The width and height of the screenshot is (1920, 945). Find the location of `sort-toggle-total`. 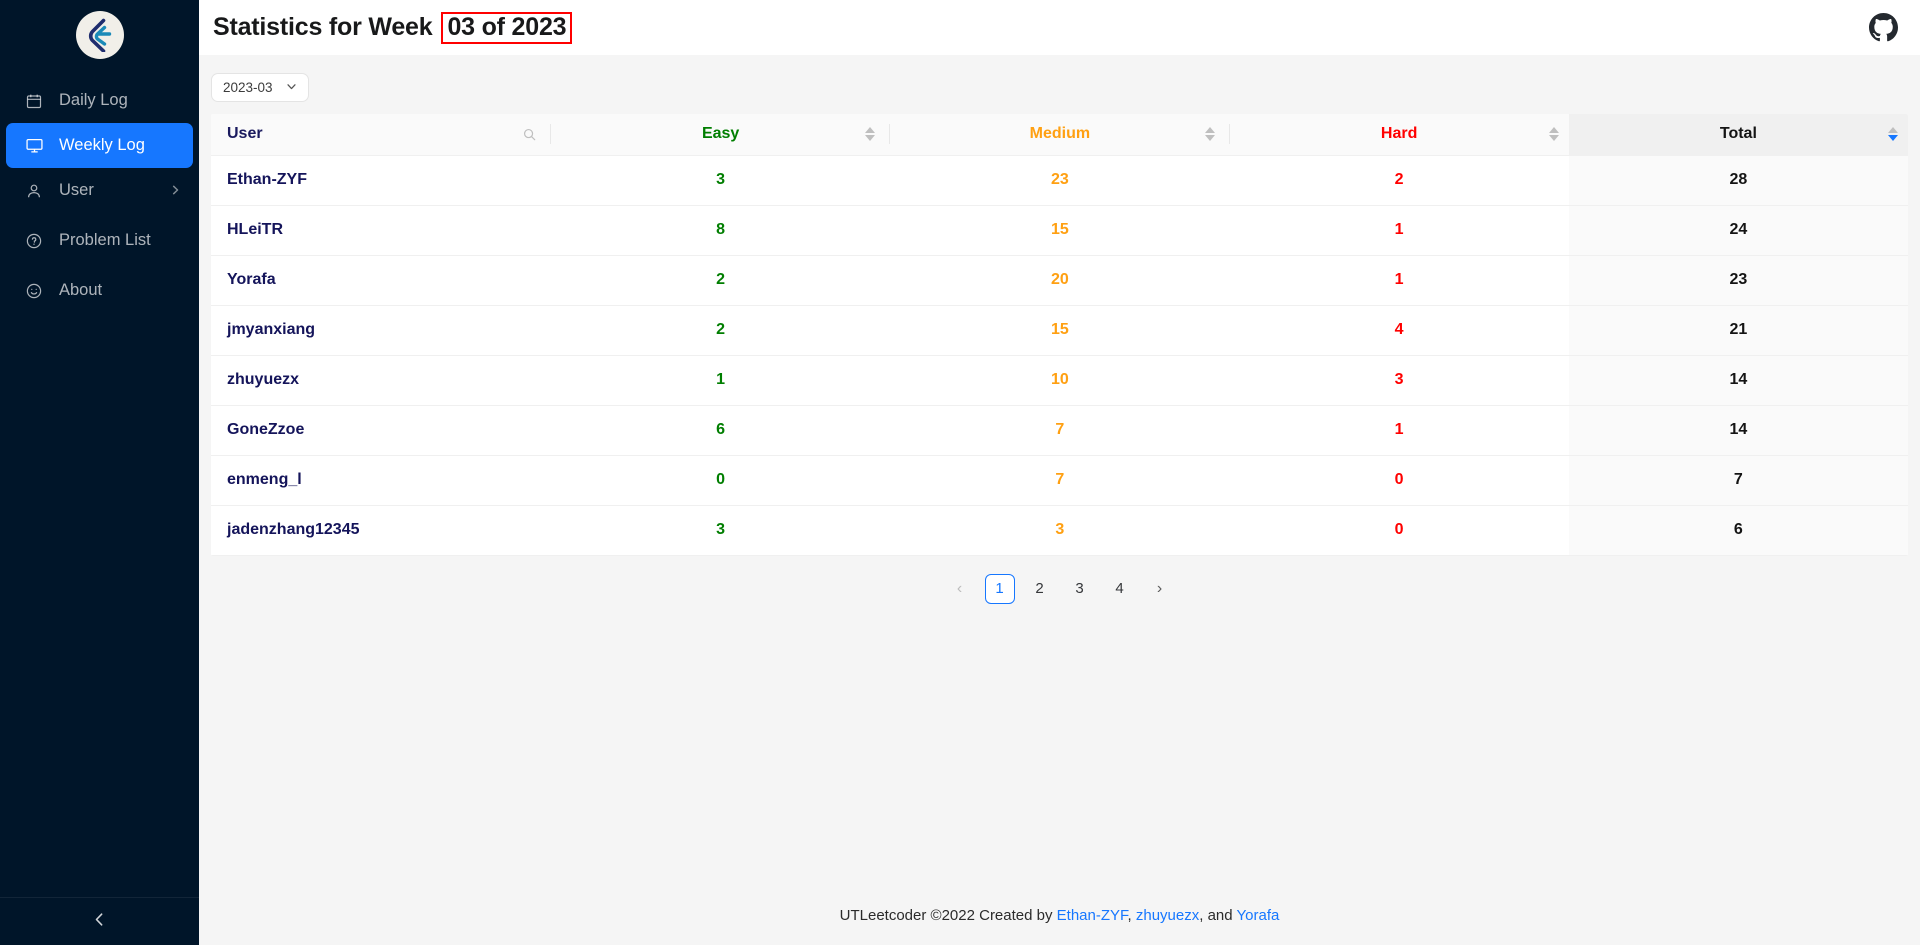

sort-toggle-total is located at coordinates (1893, 134).